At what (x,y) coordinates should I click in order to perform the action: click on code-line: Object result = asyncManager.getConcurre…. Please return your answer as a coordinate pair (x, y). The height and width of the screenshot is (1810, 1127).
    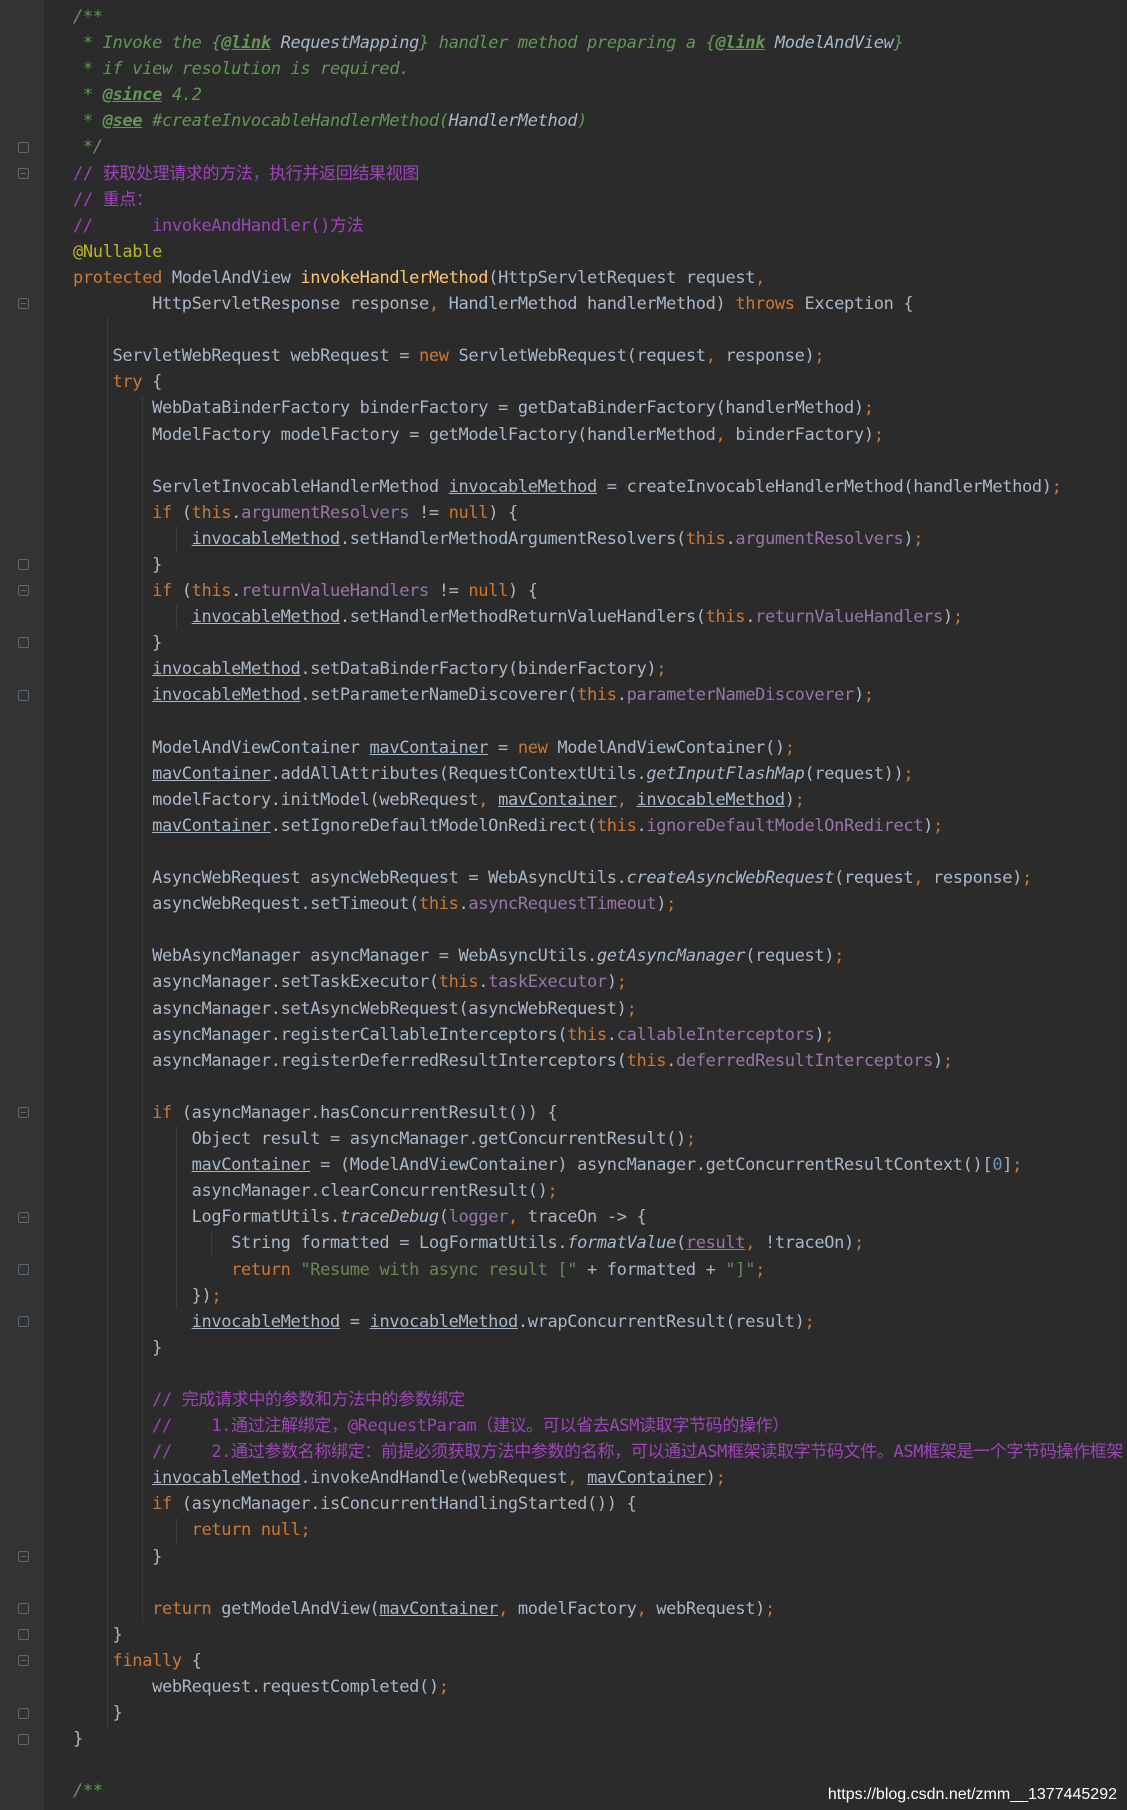
    Looking at the image, I should click on (600, 1139).